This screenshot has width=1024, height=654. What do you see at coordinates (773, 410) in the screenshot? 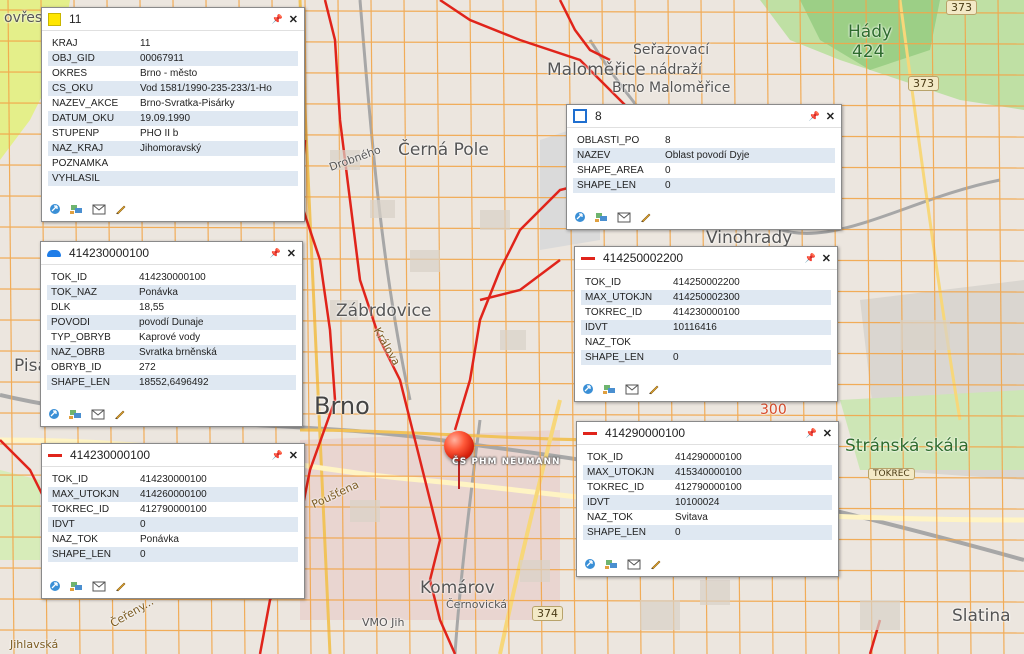
I see `road-number-300: 300` at bounding box center [773, 410].